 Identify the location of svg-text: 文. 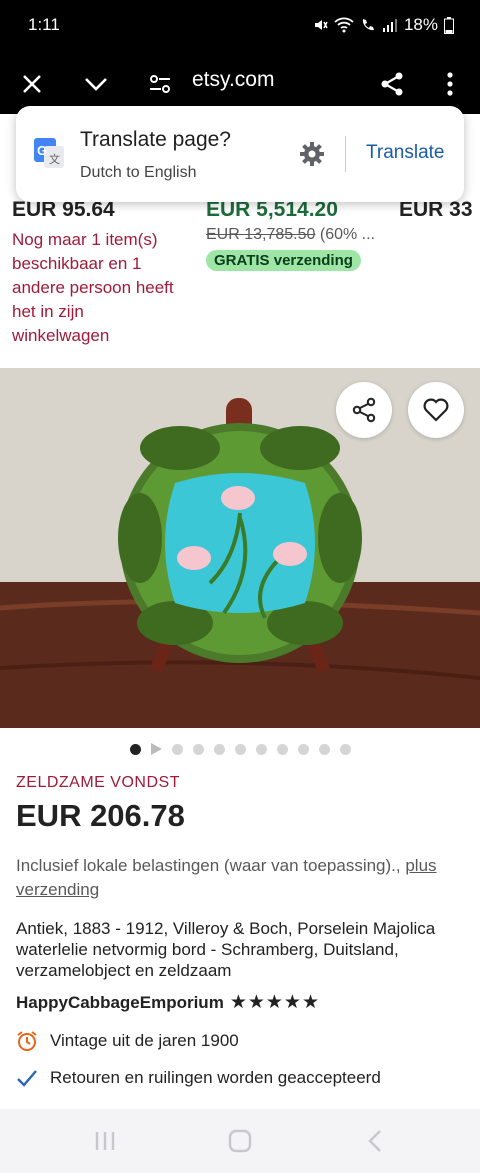
(54, 159).